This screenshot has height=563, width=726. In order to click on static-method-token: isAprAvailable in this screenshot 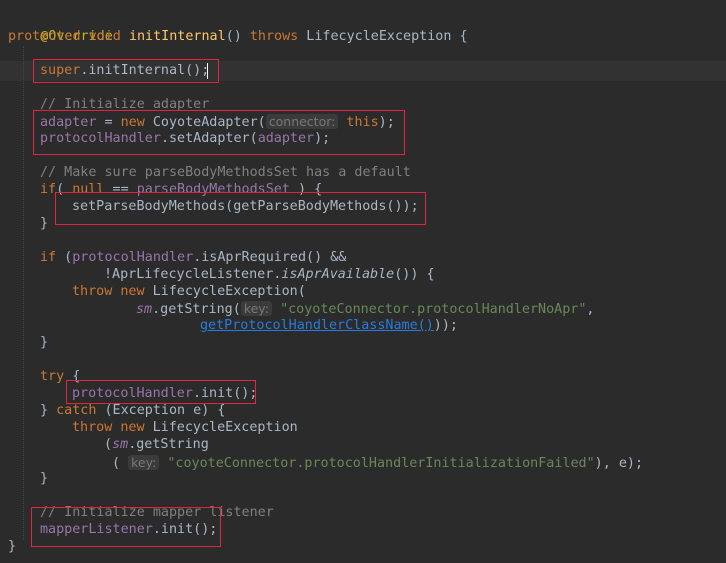, I will do `click(338, 274)`.